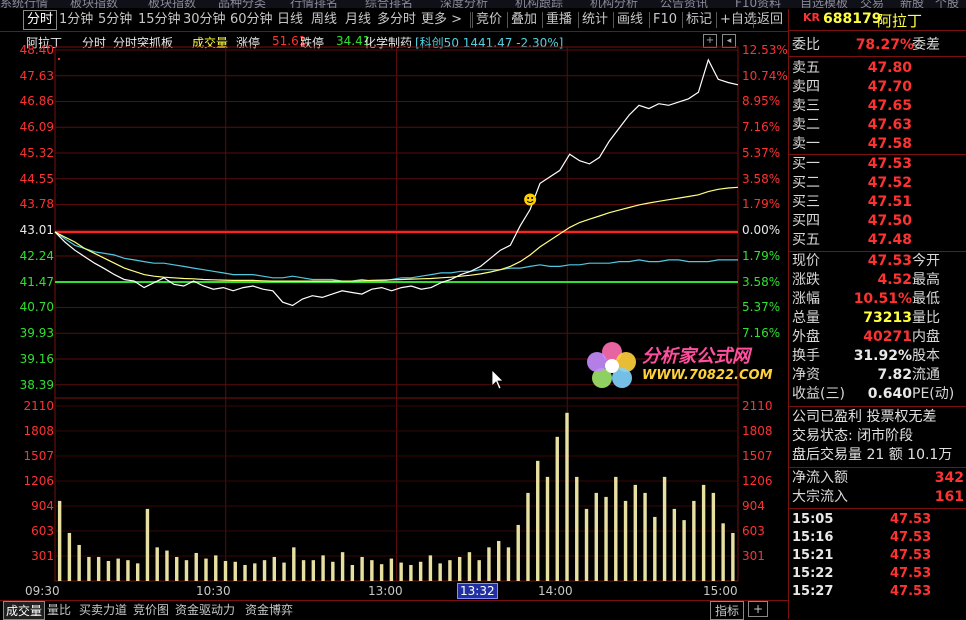  I want to click on volume-tick-left: 603, so click(42, 531).